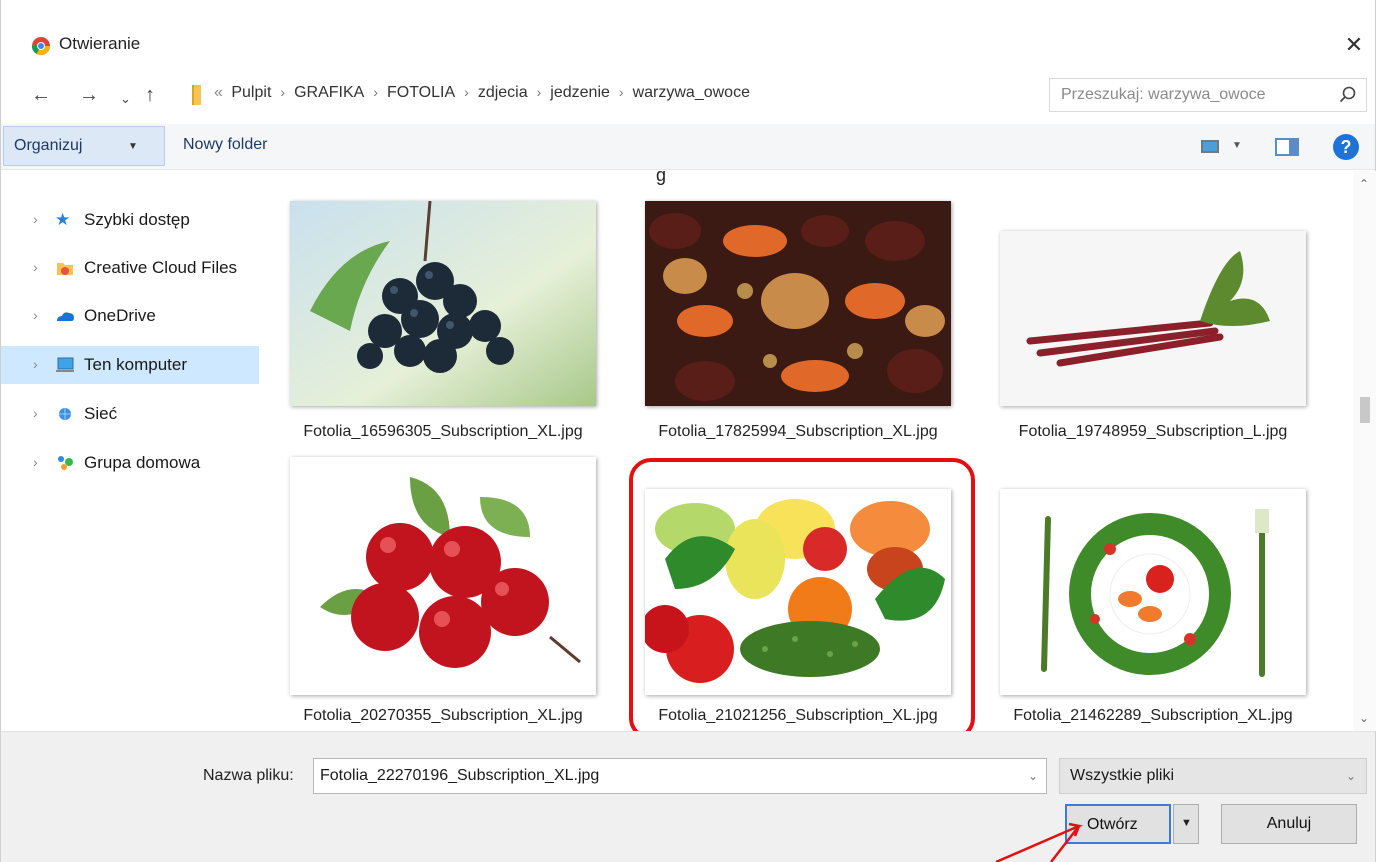 The height and width of the screenshot is (862, 1376). What do you see at coordinates (101, 413) in the screenshot?
I see `sidebar-item-label: Sieć` at bounding box center [101, 413].